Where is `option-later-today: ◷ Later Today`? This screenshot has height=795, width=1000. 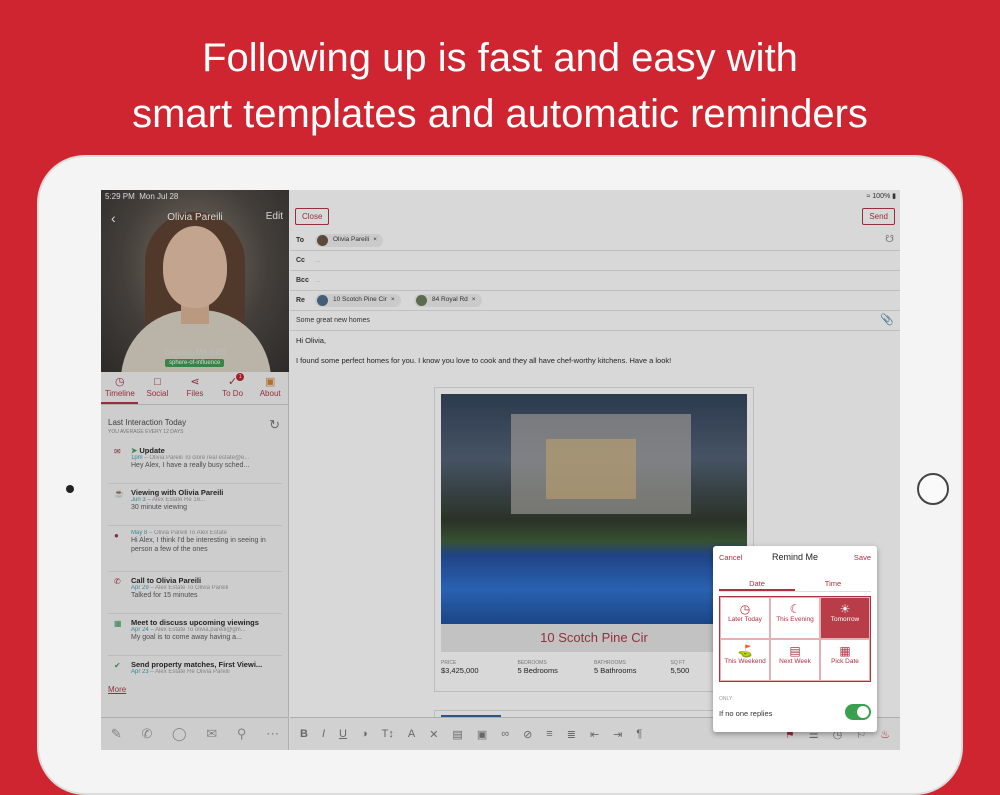 option-later-today: ◷ Later Today is located at coordinates (745, 618).